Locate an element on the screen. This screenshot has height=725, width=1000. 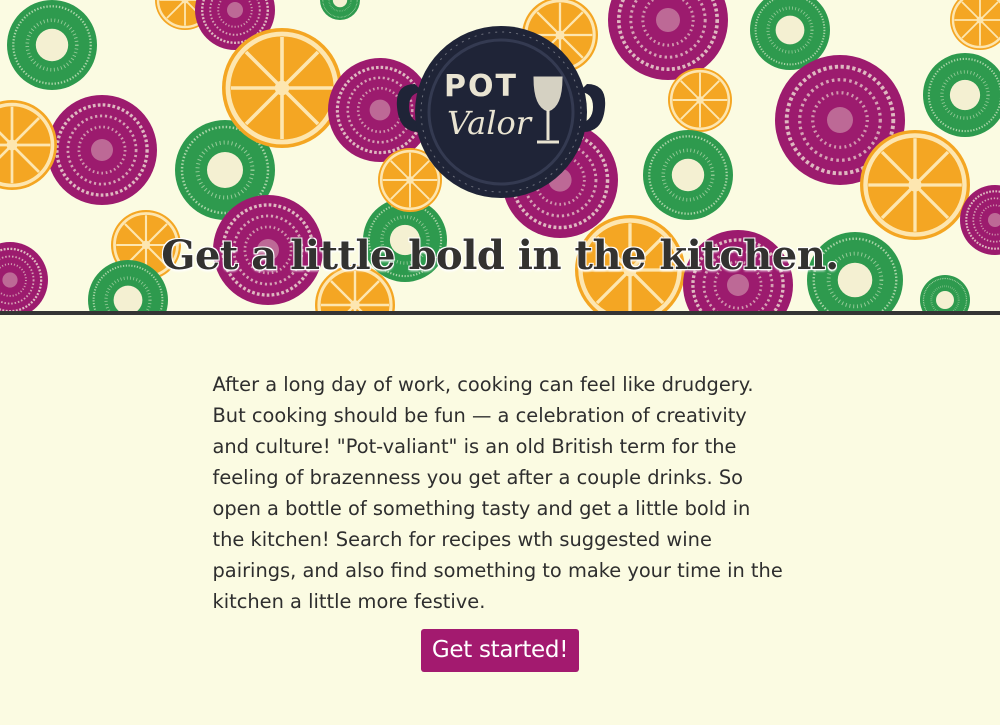
hero-headline: Get a little bold in the kitchen. is located at coordinates (500, 255).